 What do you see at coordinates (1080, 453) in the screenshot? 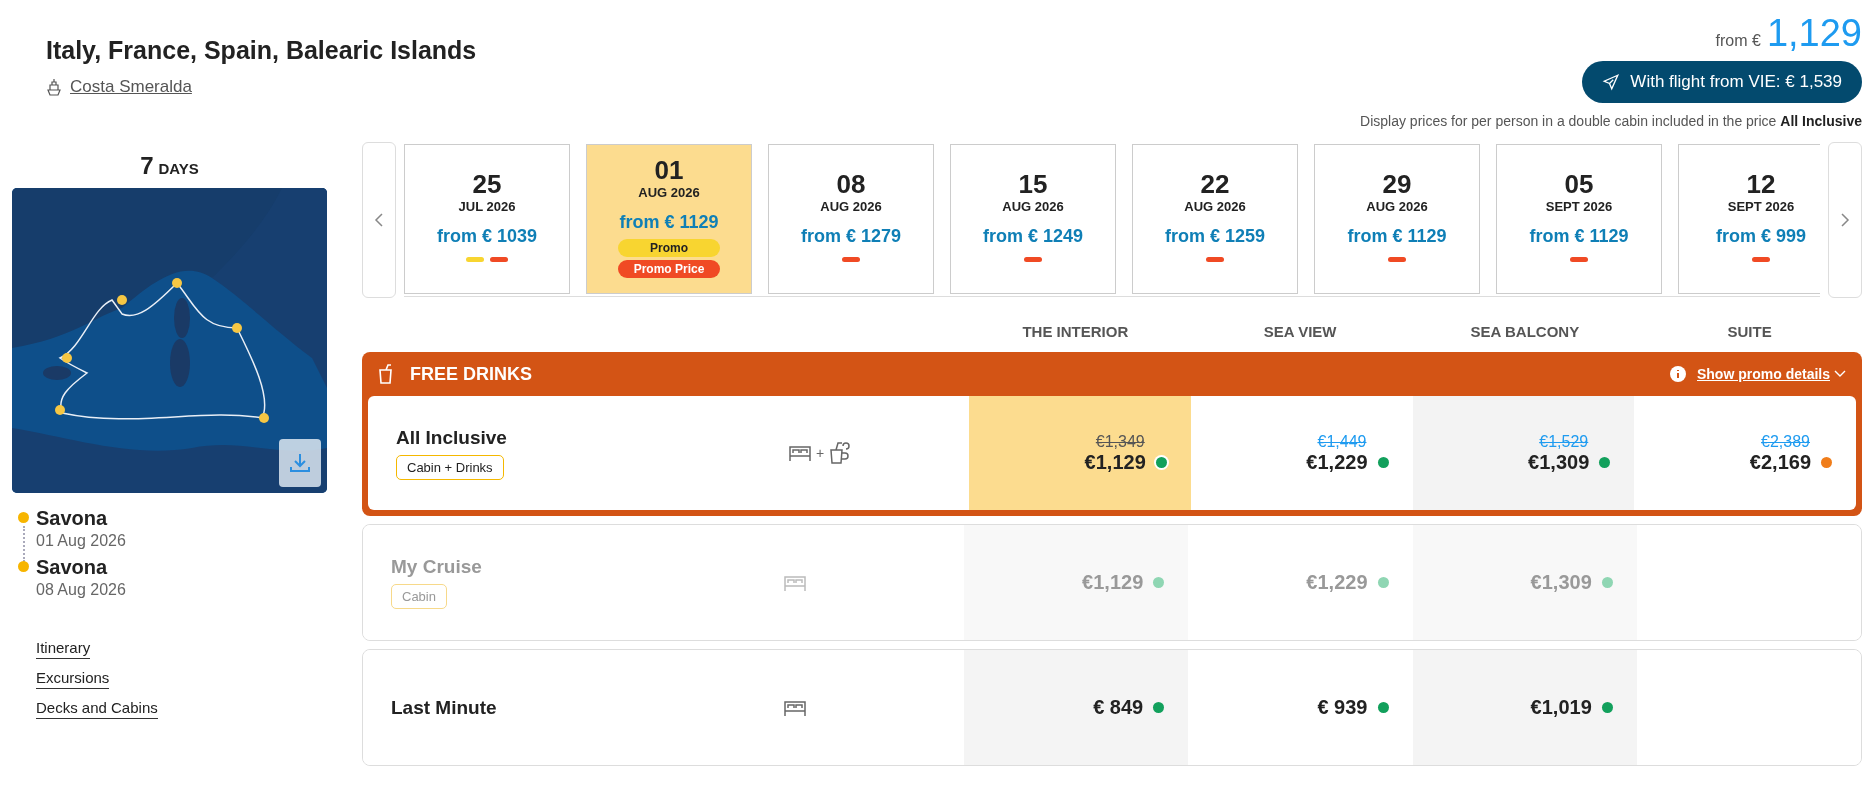
I see `price-cell: €1,349 €1,129` at bounding box center [1080, 453].